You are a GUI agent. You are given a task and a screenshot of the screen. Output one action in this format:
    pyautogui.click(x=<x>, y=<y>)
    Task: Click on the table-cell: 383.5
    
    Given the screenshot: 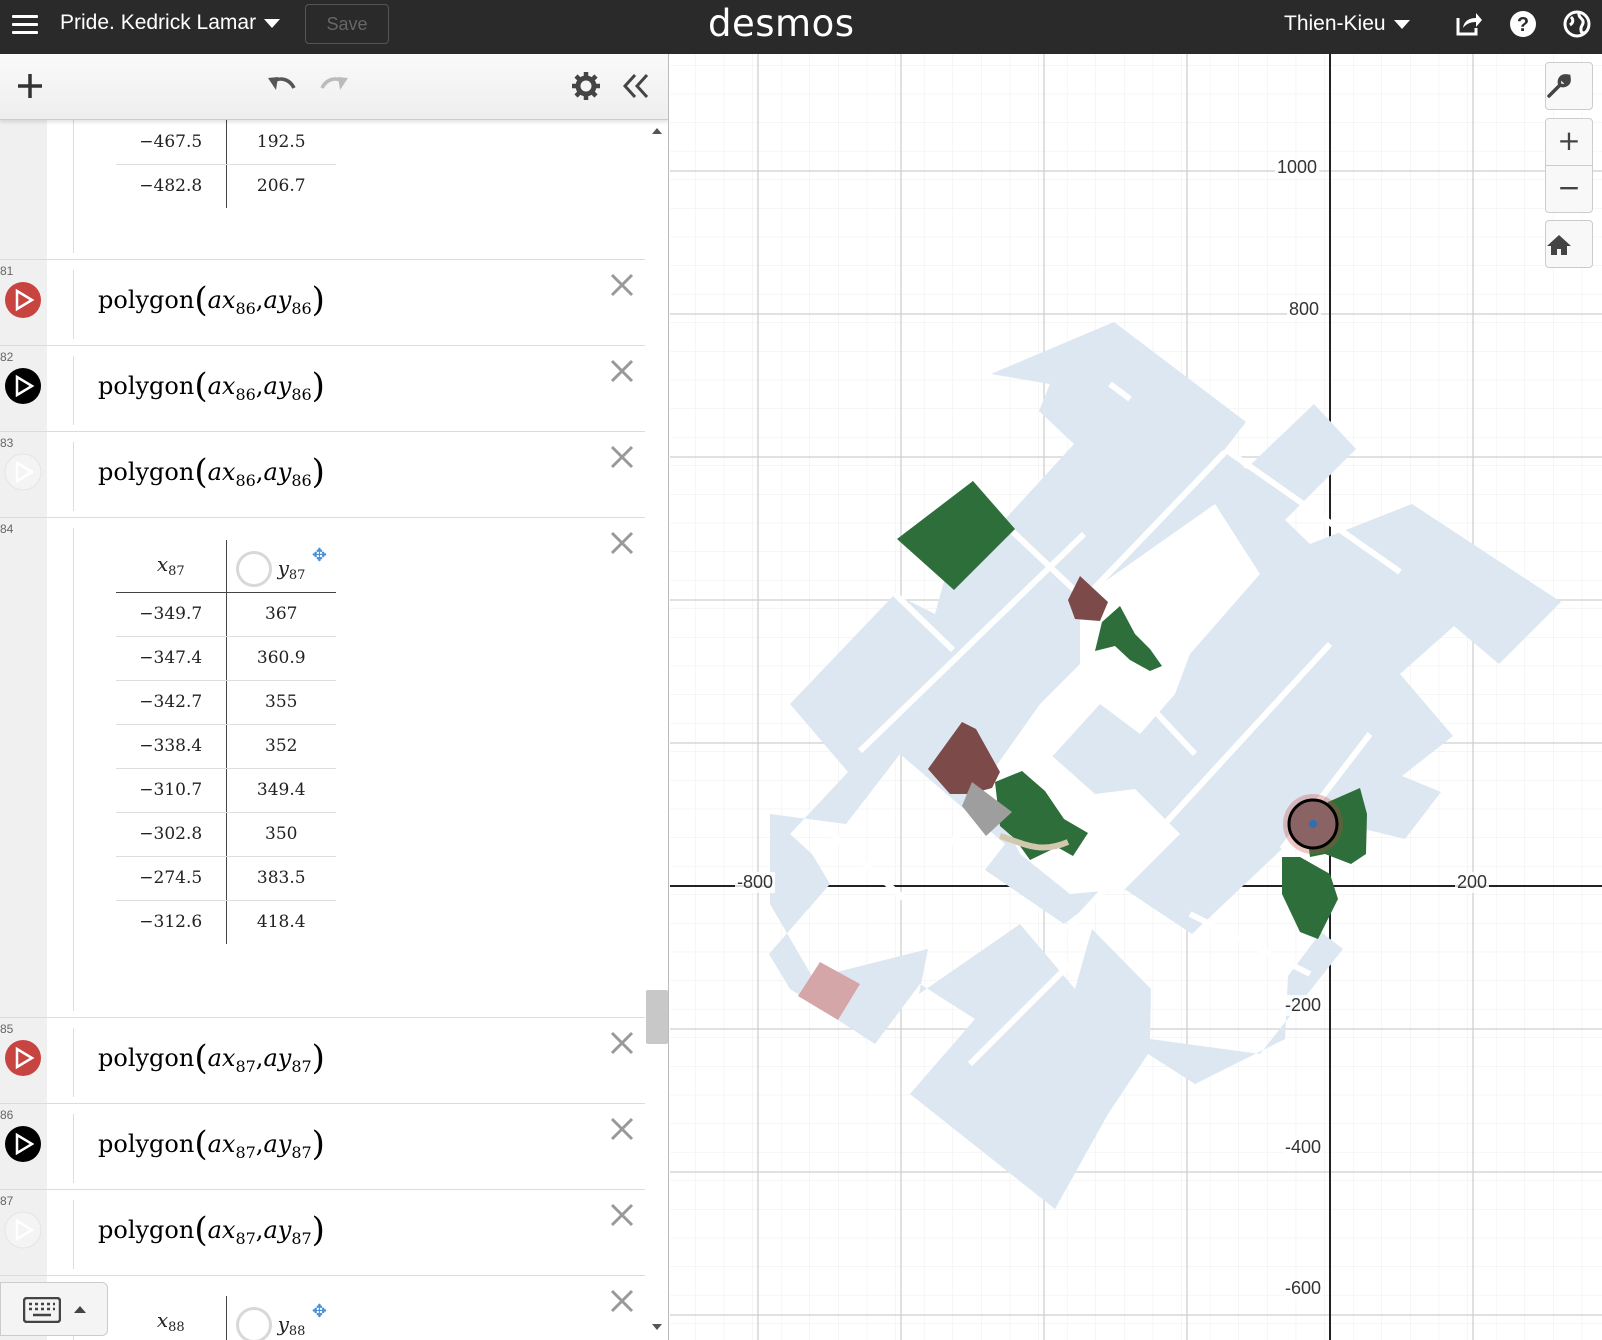 What is the action you would take?
    pyautogui.click(x=281, y=878)
    